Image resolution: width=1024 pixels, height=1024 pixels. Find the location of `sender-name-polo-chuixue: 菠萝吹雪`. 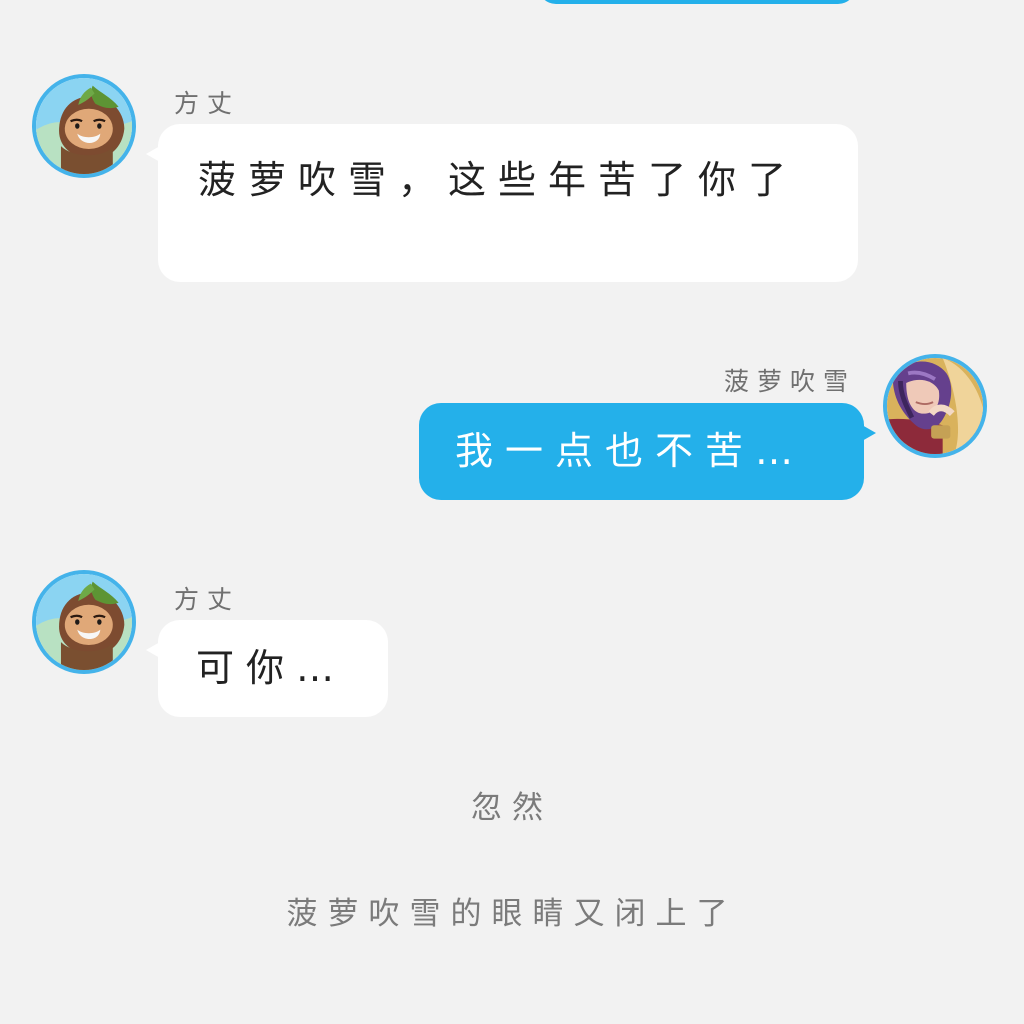

sender-name-polo-chuixue: 菠萝吹雪 is located at coordinates (790, 381).